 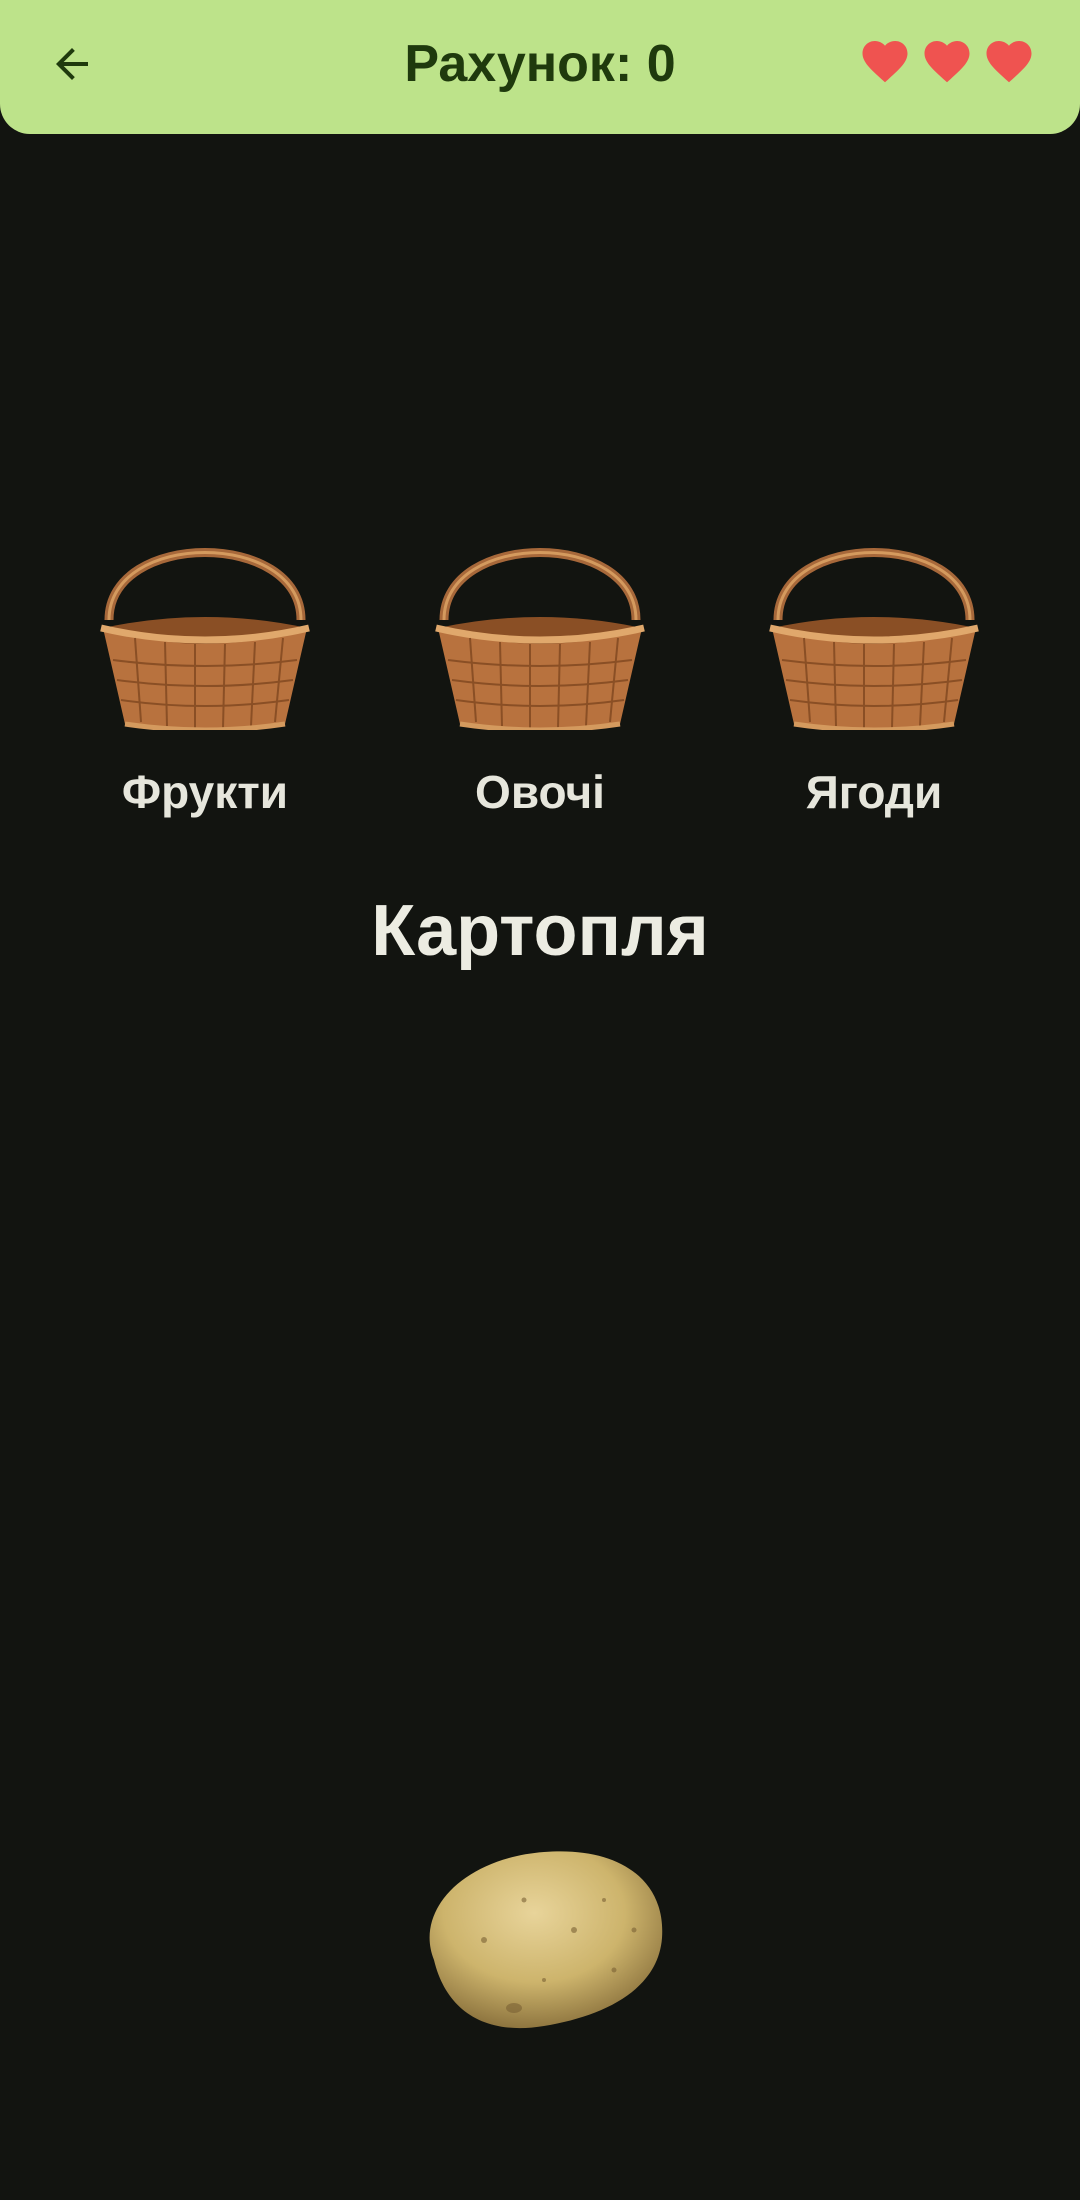 What do you see at coordinates (546, 1940) in the screenshot?
I see `potato-icon` at bounding box center [546, 1940].